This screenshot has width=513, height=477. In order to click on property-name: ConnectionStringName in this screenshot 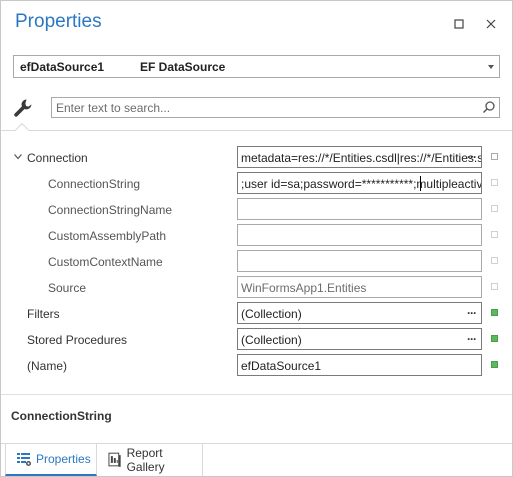, I will do `click(110, 210)`.